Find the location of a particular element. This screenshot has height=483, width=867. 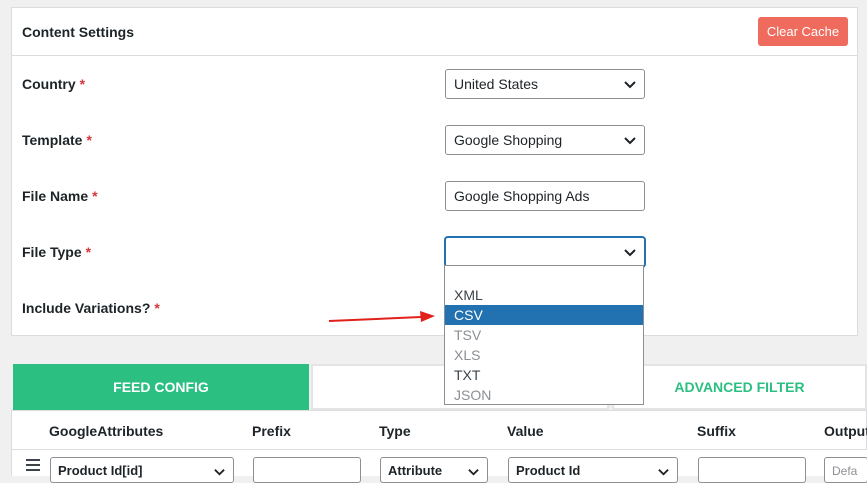

file-type-label-text: File Type is located at coordinates (52, 252).